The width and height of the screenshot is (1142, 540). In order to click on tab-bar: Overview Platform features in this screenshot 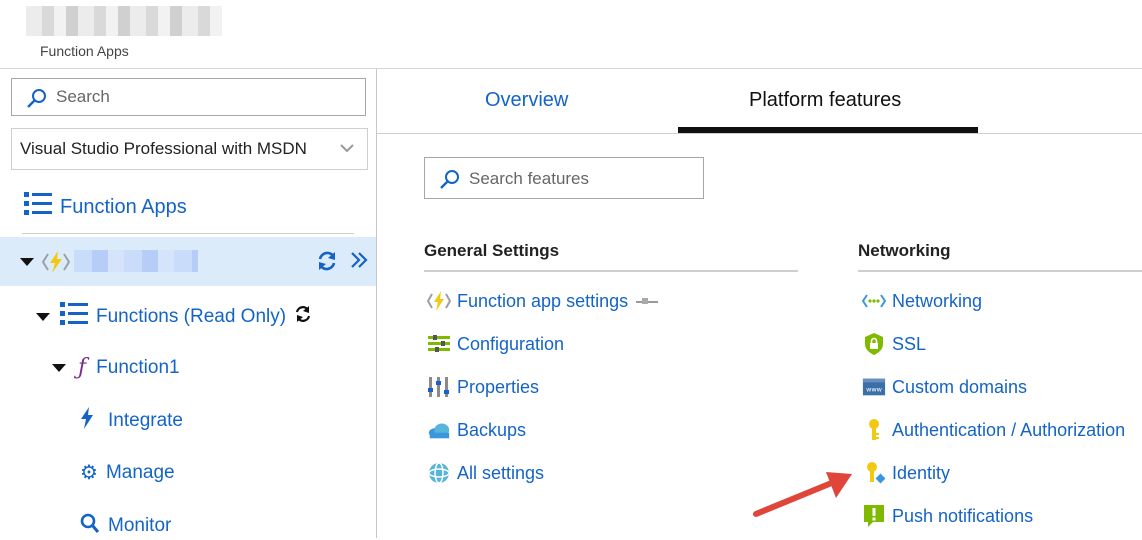, I will do `click(759, 101)`.